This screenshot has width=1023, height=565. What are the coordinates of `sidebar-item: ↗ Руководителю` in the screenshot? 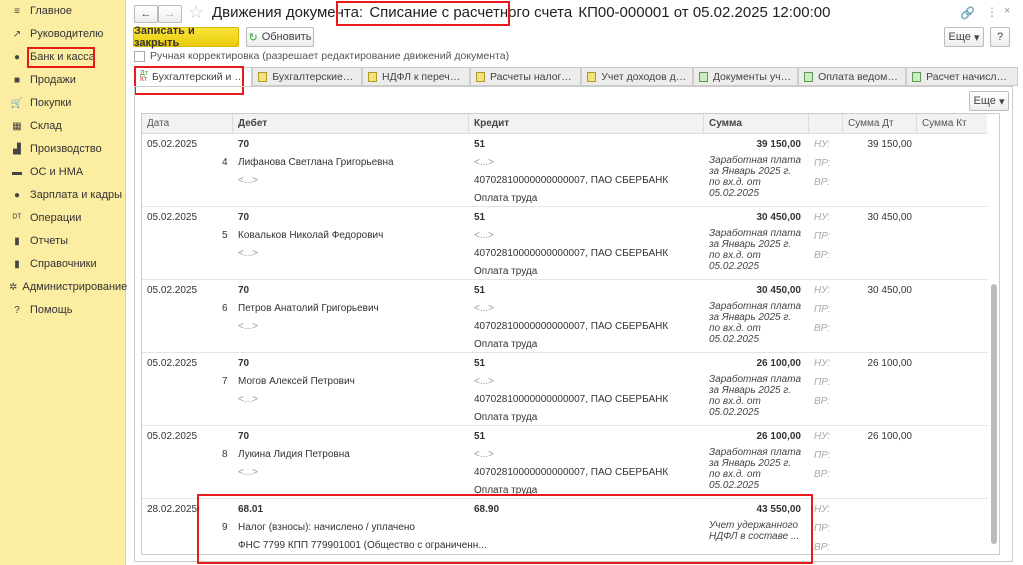 It's located at (63, 34).